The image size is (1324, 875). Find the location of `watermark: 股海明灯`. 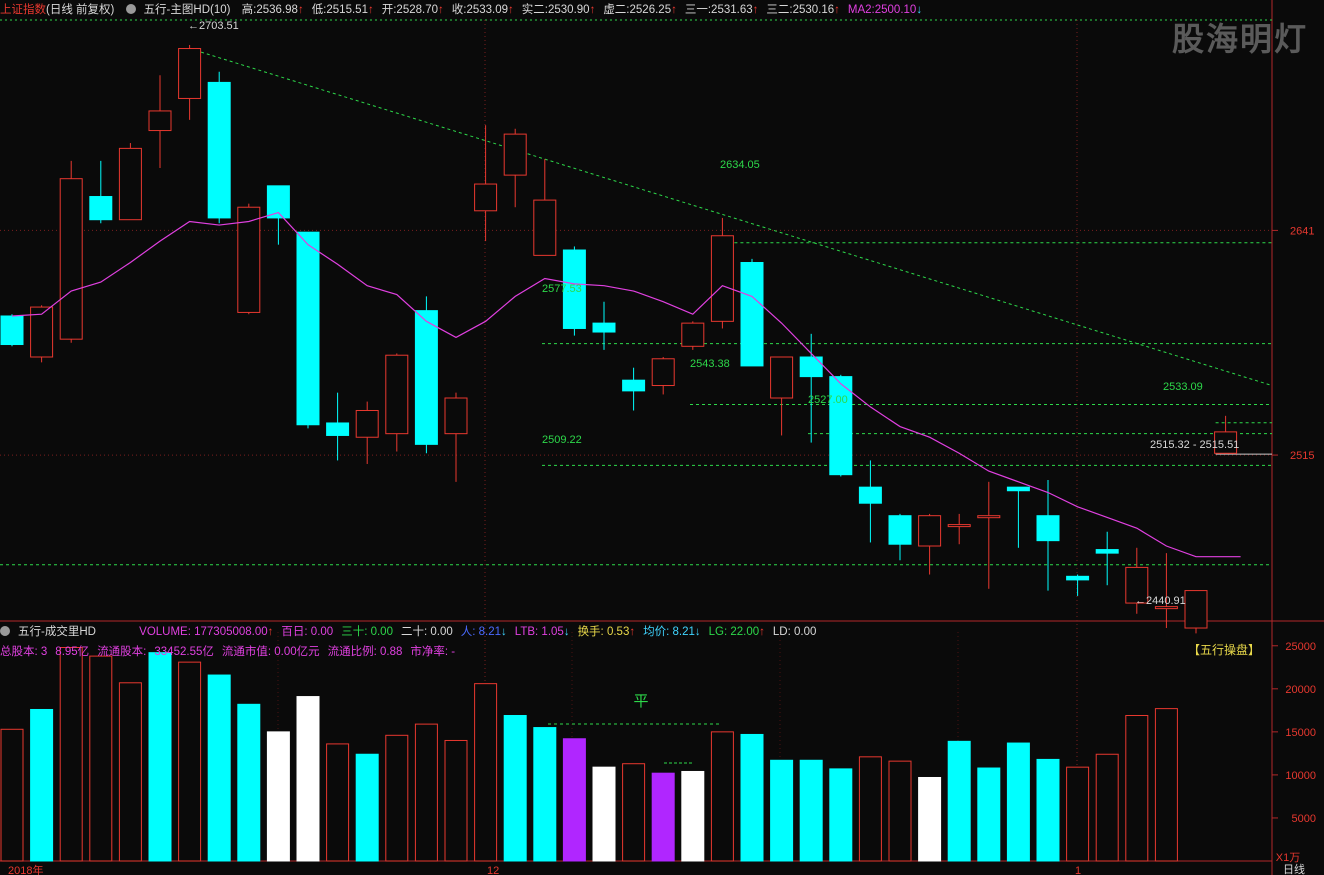

watermark: 股海明灯 is located at coordinates (1239, 39).